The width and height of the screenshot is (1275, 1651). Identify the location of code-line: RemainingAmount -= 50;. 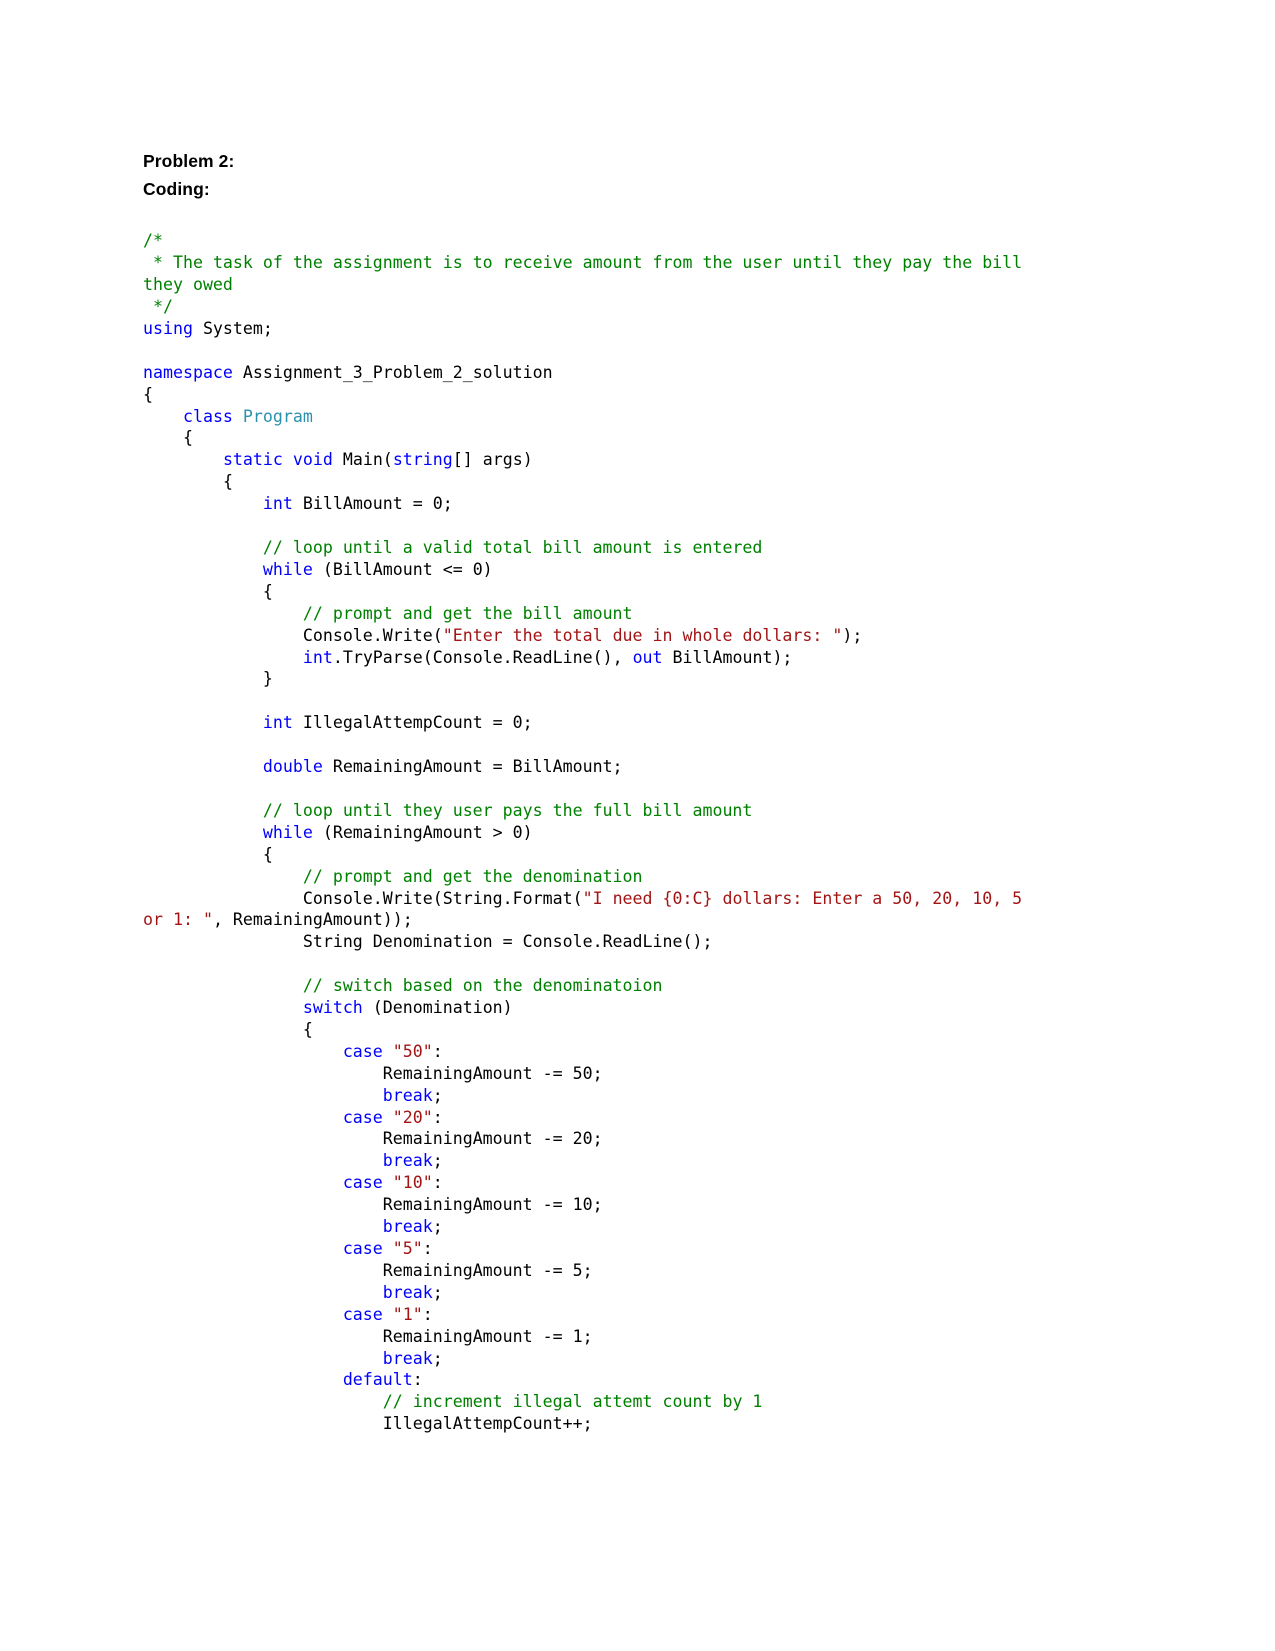
(373, 1073).